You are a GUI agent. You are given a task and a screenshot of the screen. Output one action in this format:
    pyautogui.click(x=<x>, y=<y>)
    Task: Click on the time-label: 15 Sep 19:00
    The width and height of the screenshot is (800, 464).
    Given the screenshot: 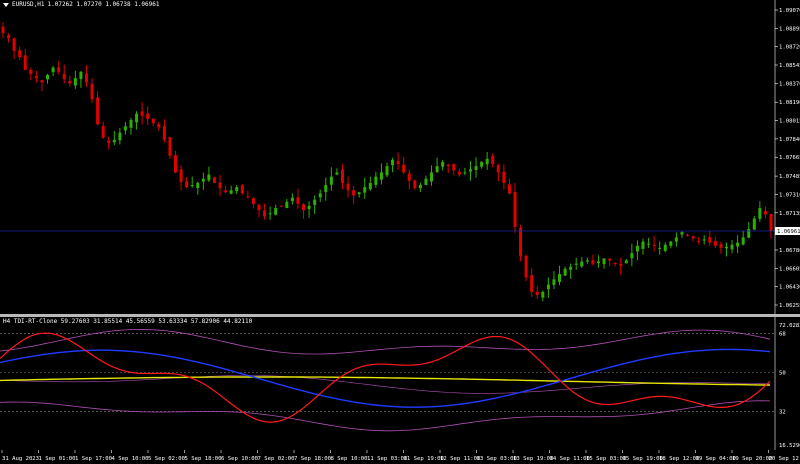 What is the action you would take?
    pyautogui.click(x=643, y=459)
    